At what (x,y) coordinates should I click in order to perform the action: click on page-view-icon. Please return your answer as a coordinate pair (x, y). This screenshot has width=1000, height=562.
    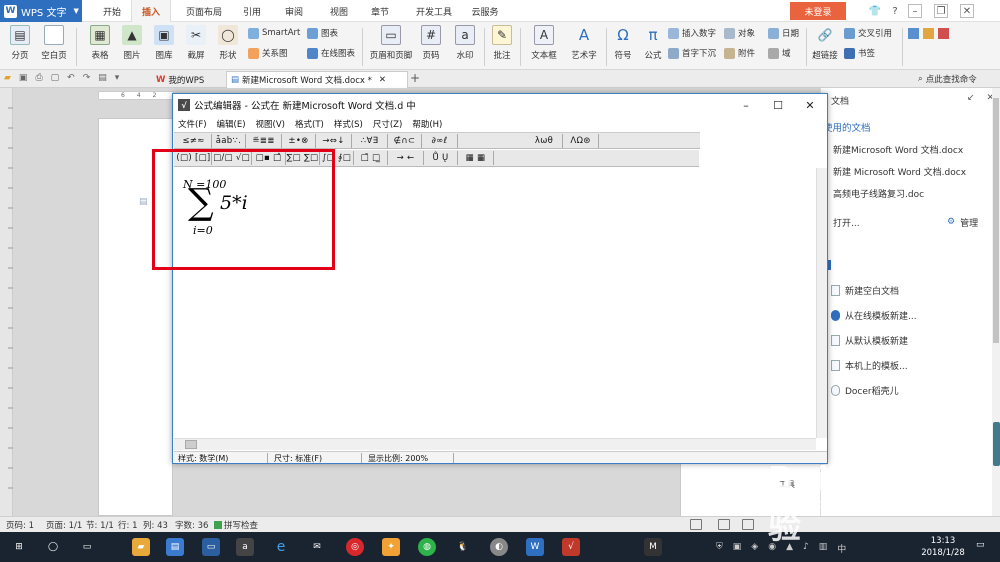
    Looking at the image, I should click on (724, 524).